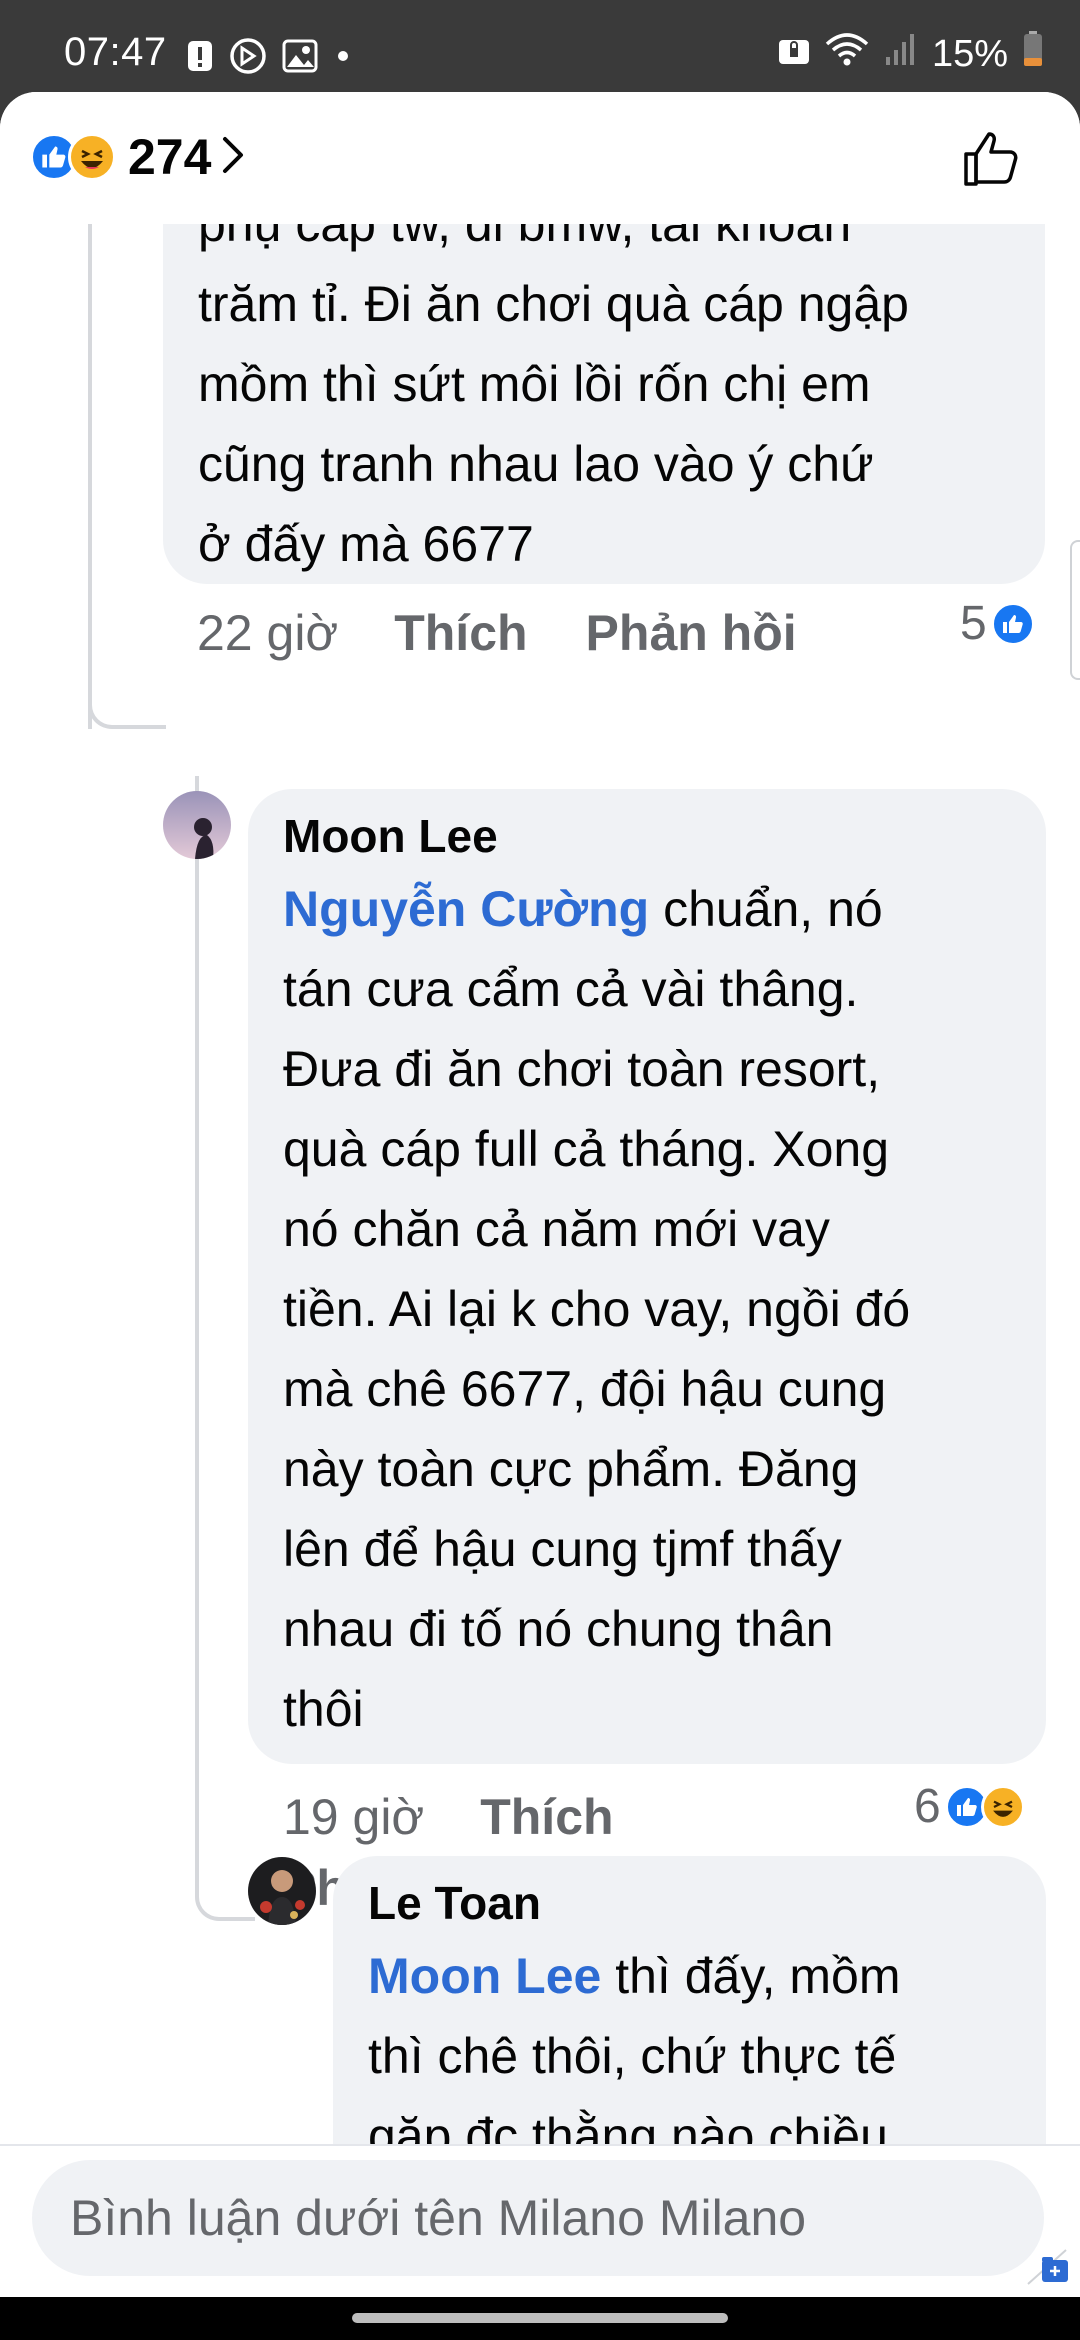 Image resolution: width=1080 pixels, height=2340 pixels. Describe the element at coordinates (969, 53) in the screenshot. I see `battery-percent: 15%` at that location.